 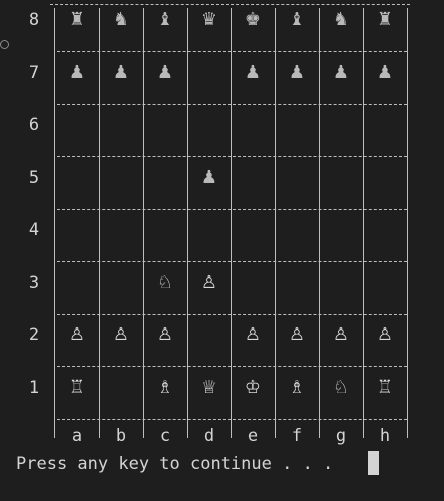 I want to click on continue-prompt: Press any key to continue . . ., so click(x=175, y=464).